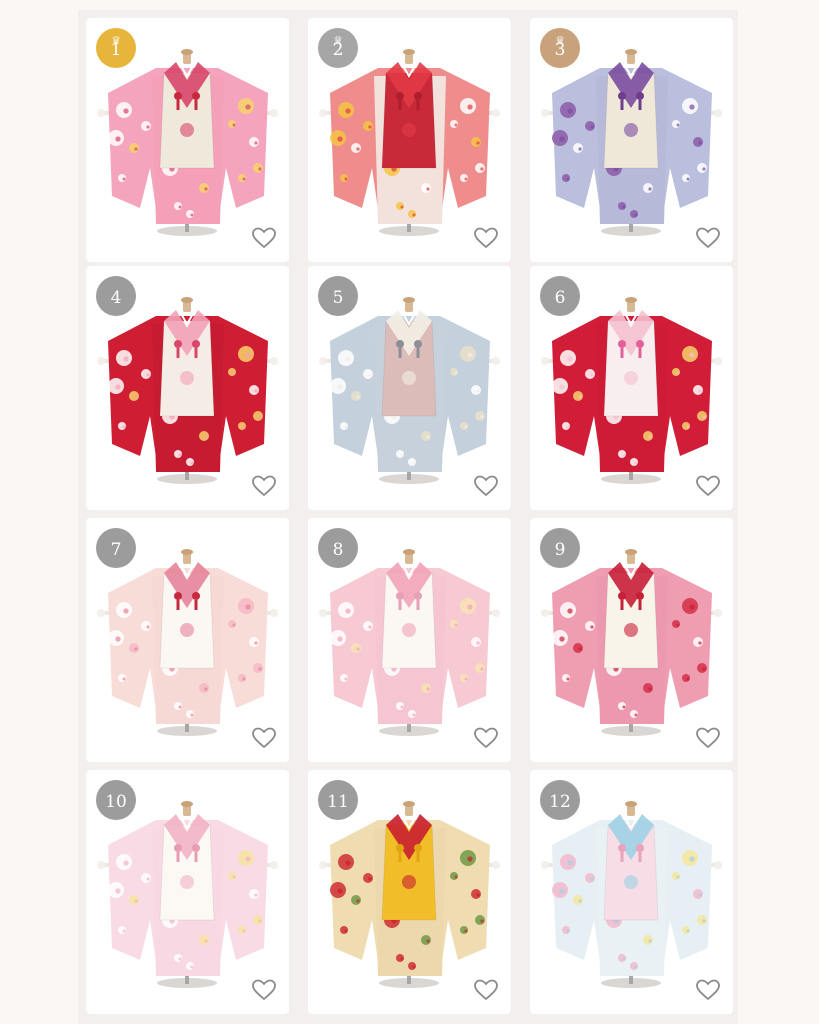  I want to click on rank-badge: 8, so click(338, 548).